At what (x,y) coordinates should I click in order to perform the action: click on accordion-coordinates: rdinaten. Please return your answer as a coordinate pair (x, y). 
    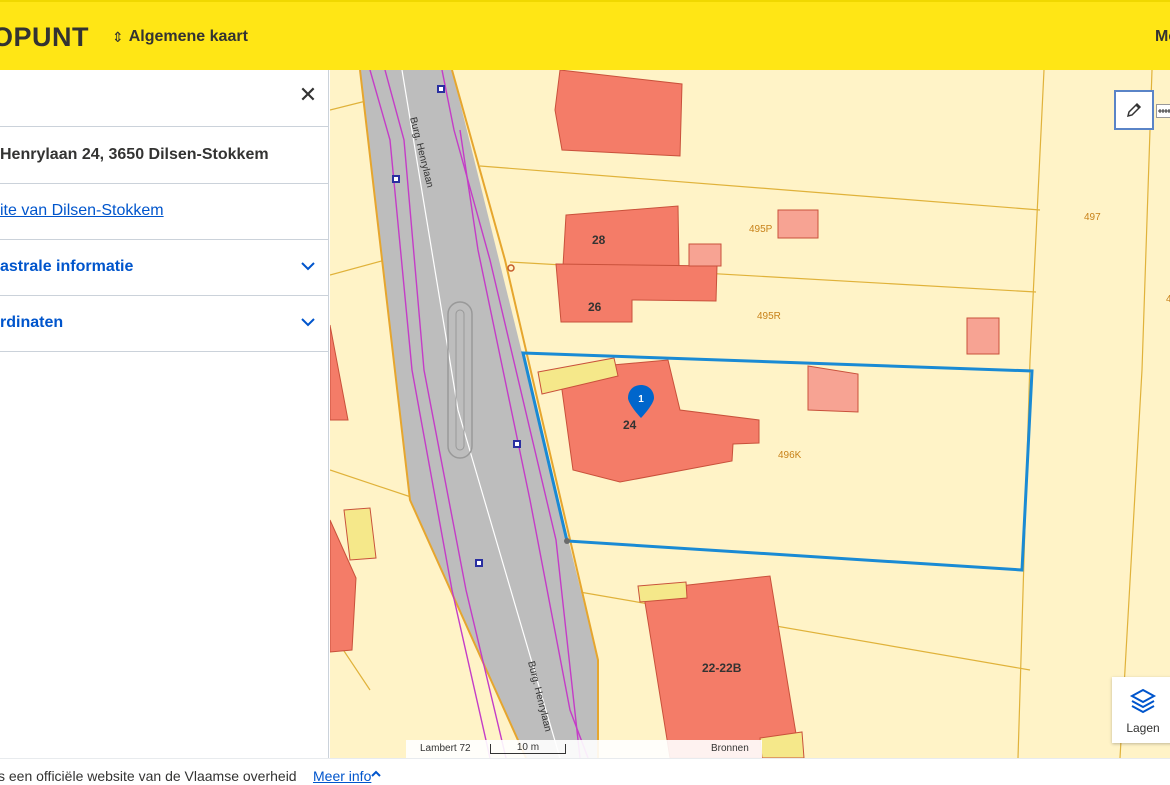
    Looking at the image, I should click on (164, 324).